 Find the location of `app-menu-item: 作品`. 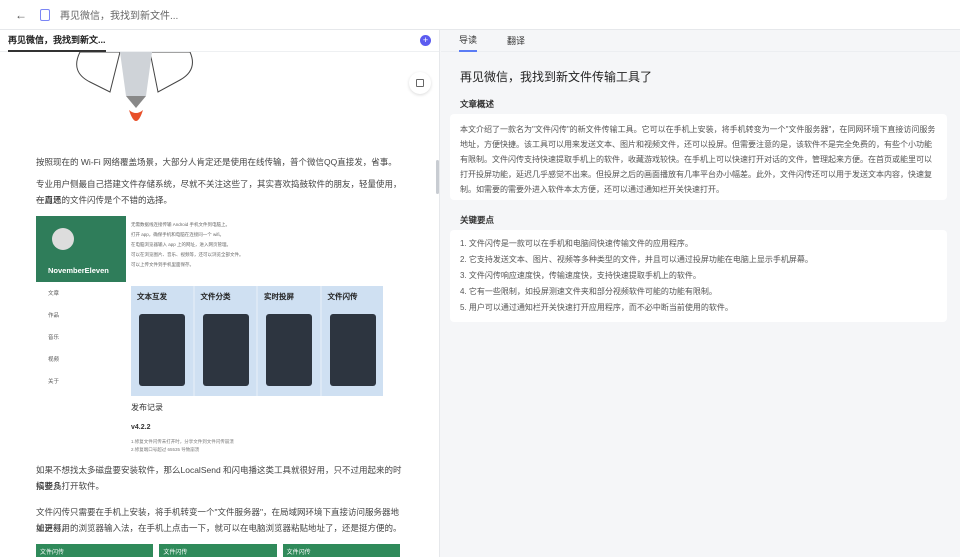

app-menu-item: 作品 is located at coordinates (54, 316).